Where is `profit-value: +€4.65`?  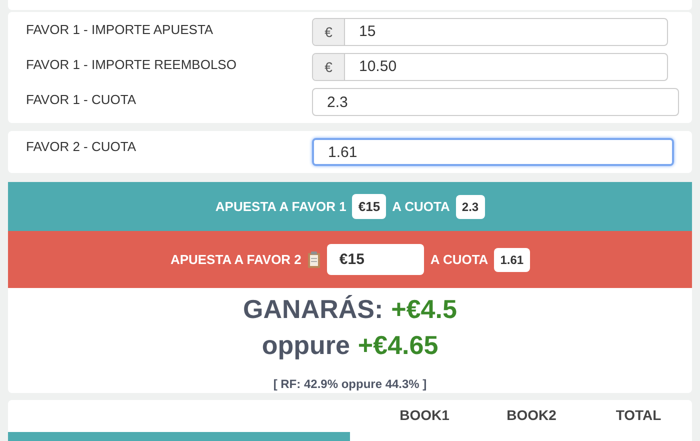 profit-value: +€4.65 is located at coordinates (398, 345).